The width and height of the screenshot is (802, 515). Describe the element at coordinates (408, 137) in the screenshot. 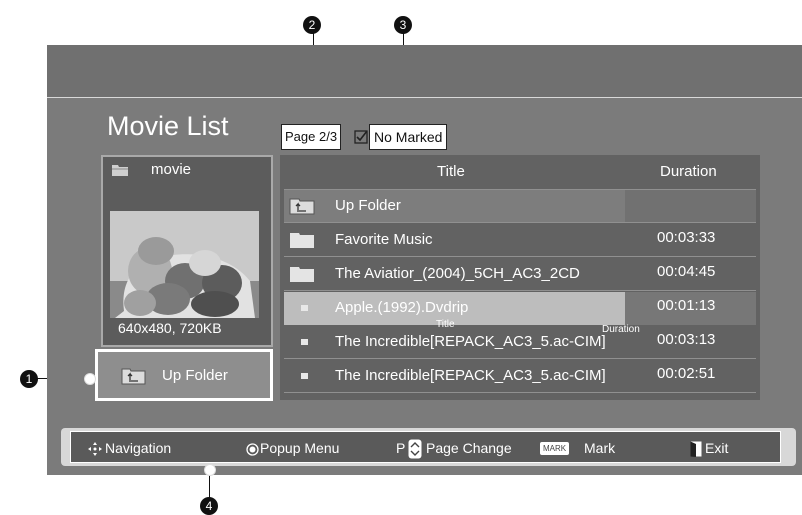

I see `marked-count: No Marked` at that location.